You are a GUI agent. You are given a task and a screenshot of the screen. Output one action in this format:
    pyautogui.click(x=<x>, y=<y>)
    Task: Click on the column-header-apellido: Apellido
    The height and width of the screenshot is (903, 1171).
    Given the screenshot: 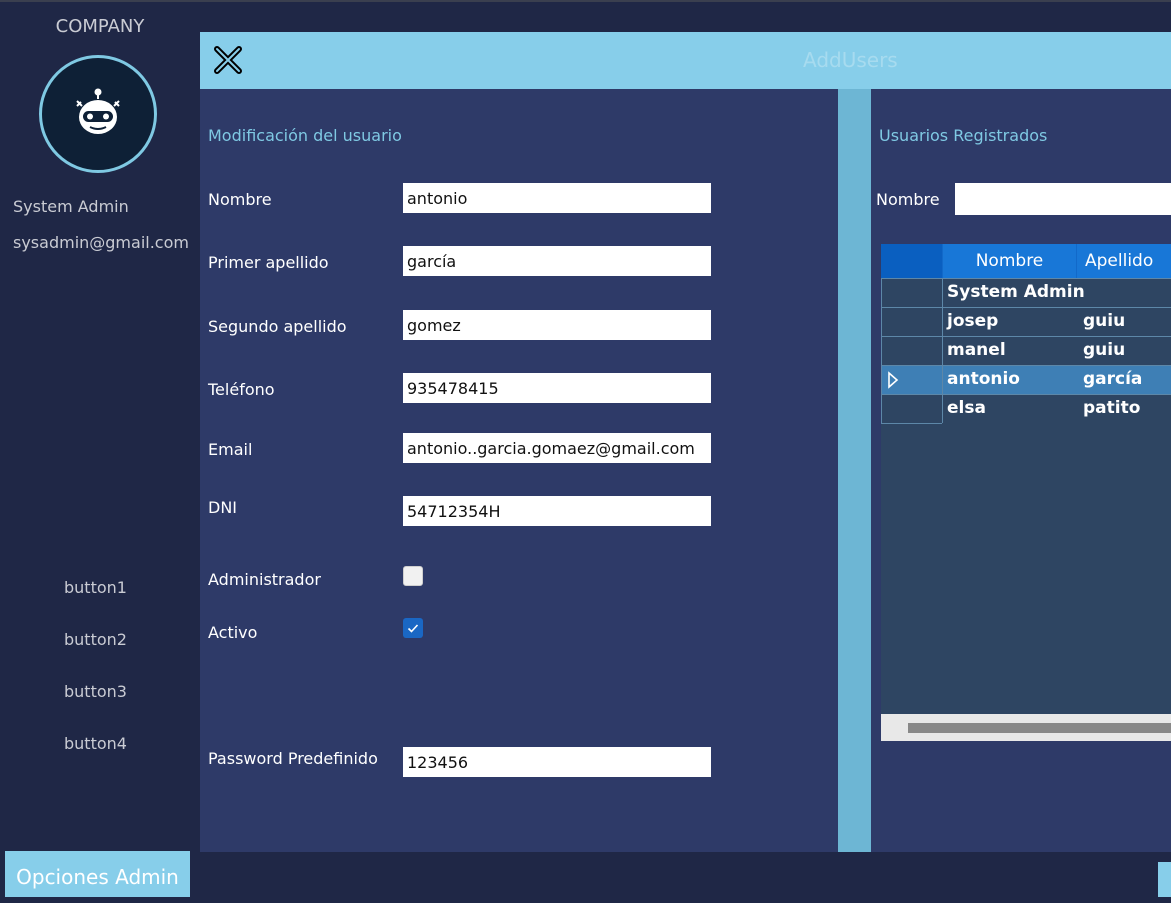 What is the action you would take?
    pyautogui.click(x=1124, y=261)
    